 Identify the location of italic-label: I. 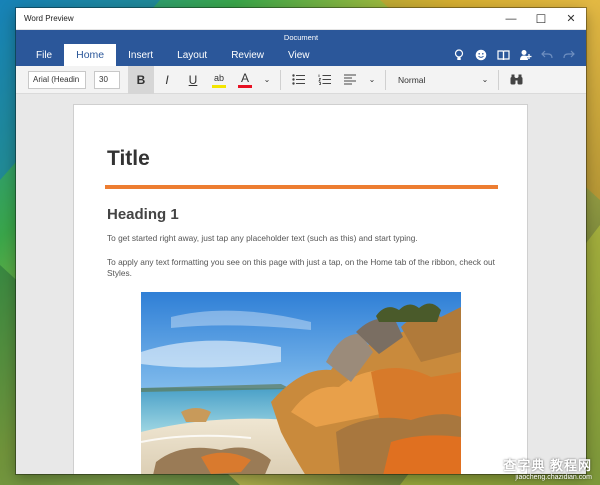
(167, 79).